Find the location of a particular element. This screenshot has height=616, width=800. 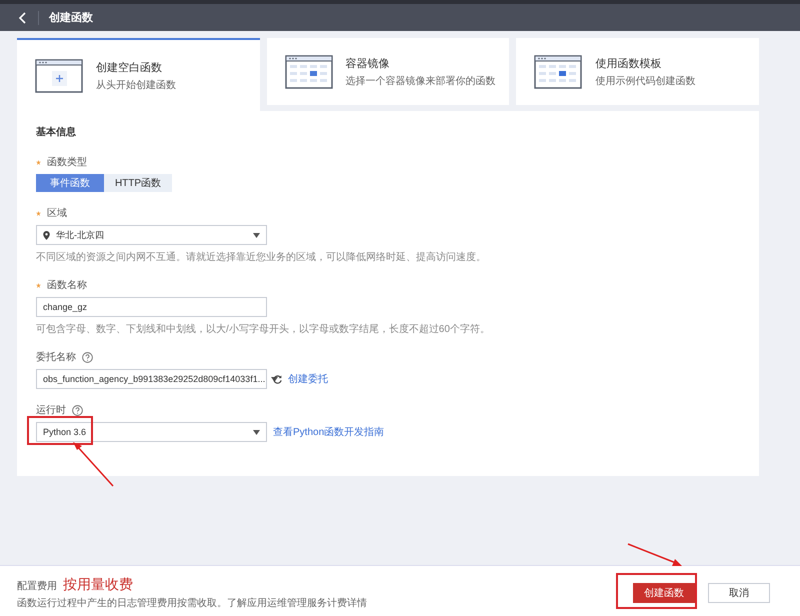

type-option: 事件函数 is located at coordinates (70, 183).